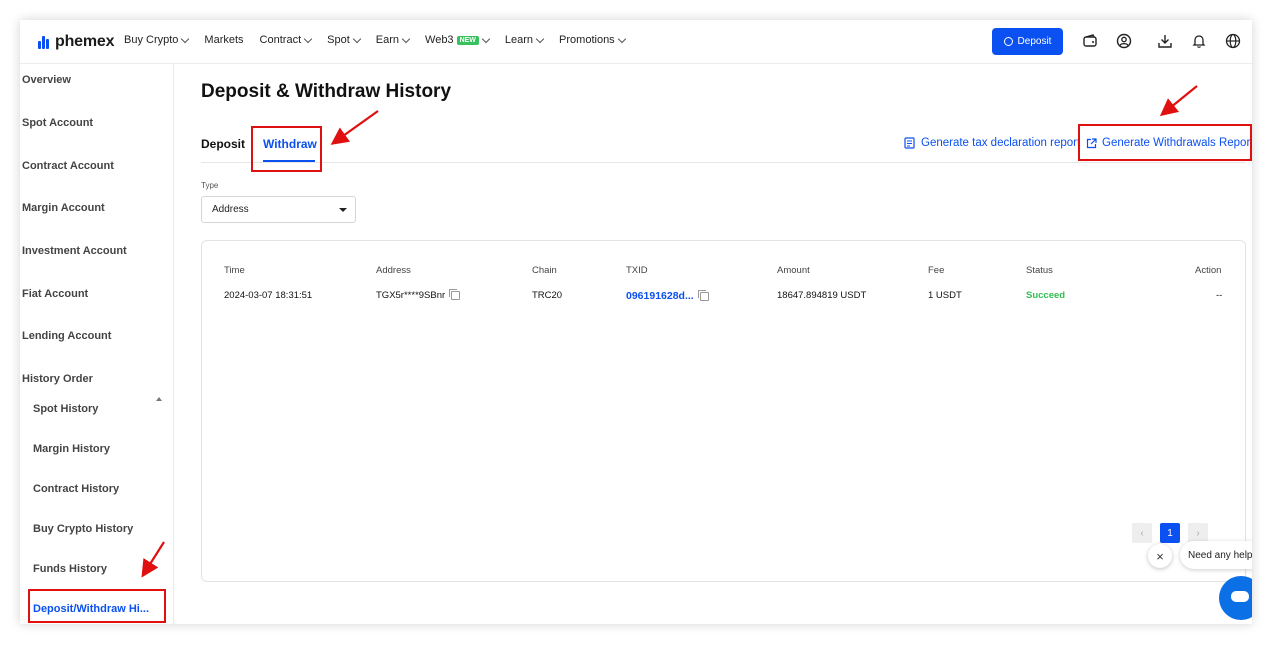 The height and width of the screenshot is (646, 1280). What do you see at coordinates (1142, 533) in the screenshot?
I see `pagination-prev-button: ‹` at bounding box center [1142, 533].